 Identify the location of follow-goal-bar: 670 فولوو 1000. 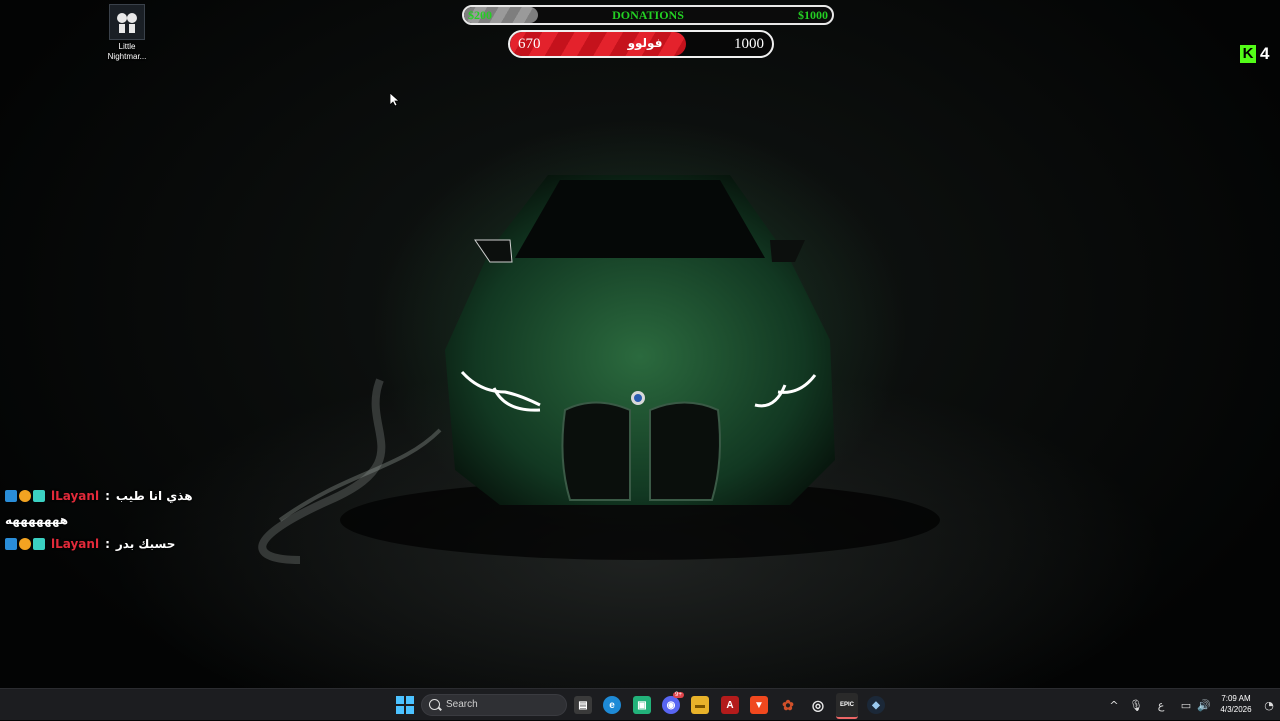
(641, 44).